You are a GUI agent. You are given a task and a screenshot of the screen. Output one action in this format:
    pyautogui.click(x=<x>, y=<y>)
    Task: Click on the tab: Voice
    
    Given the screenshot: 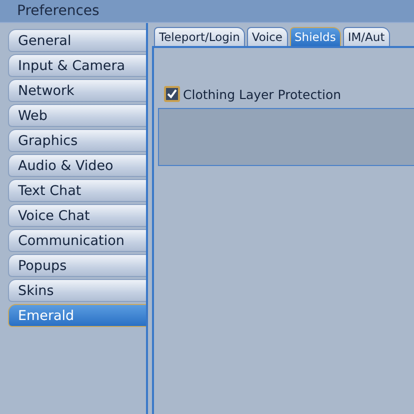 What is the action you would take?
    pyautogui.click(x=267, y=36)
    